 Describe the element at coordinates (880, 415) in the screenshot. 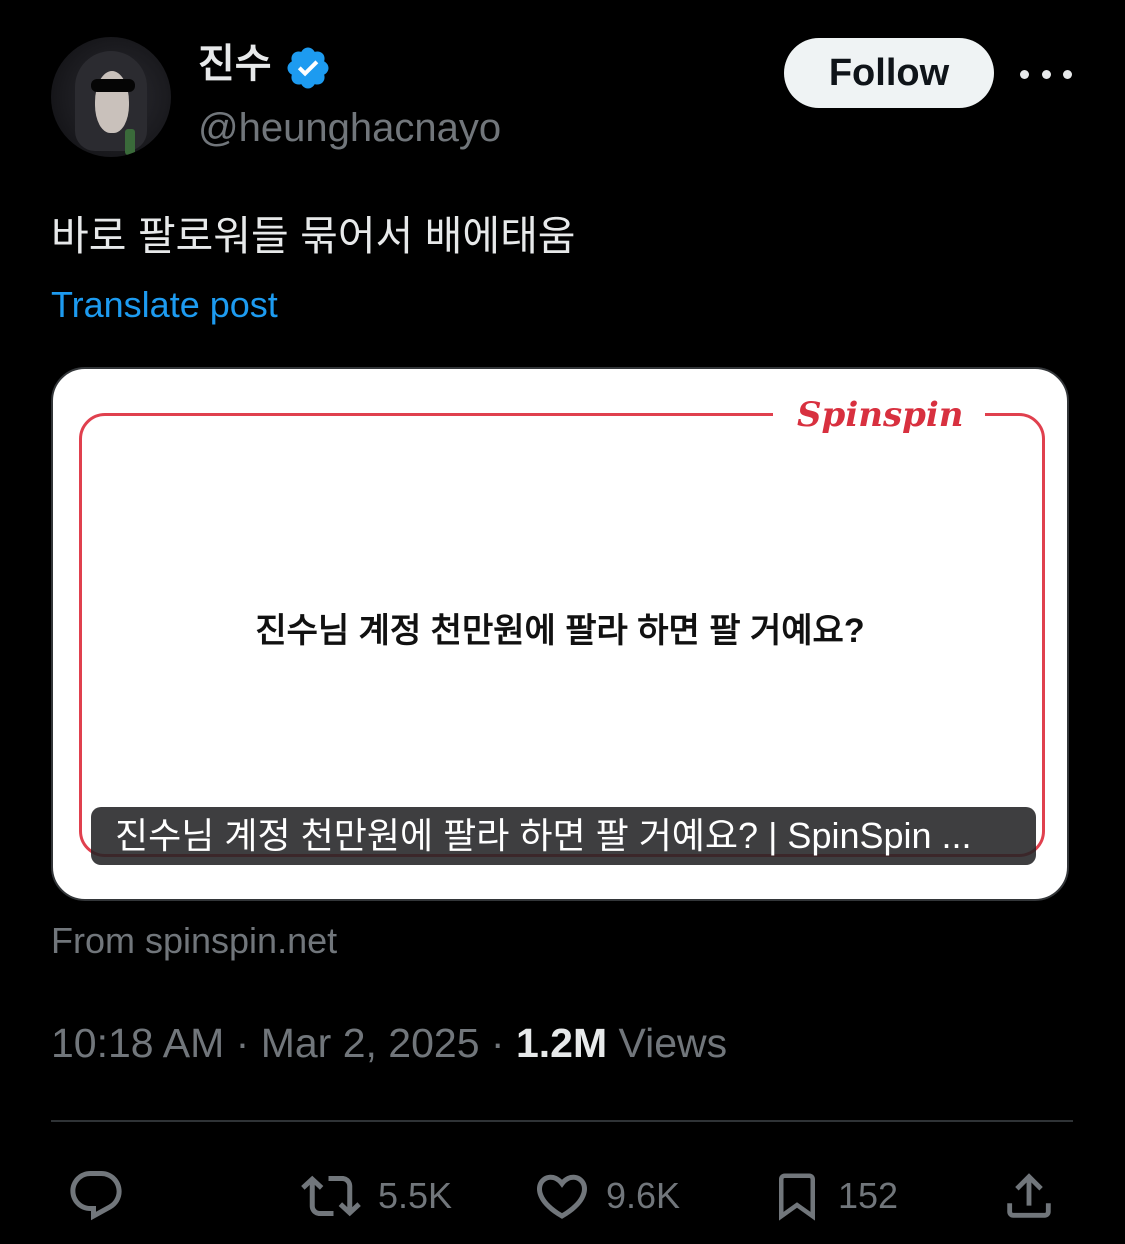

I see `spinspin-logo: Spinspin` at that location.